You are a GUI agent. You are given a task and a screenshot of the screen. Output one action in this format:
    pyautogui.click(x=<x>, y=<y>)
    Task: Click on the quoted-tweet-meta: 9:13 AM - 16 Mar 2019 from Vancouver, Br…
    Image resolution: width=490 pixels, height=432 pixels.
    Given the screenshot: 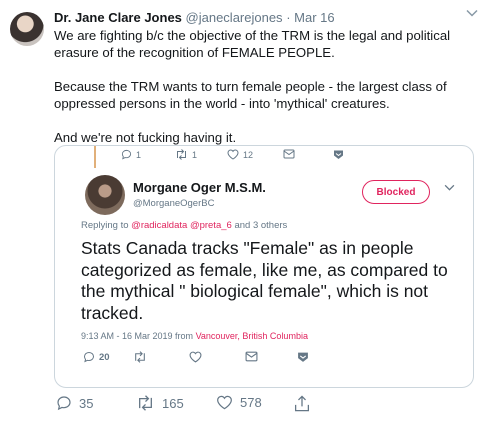 What is the action you would take?
    pyautogui.click(x=194, y=336)
    